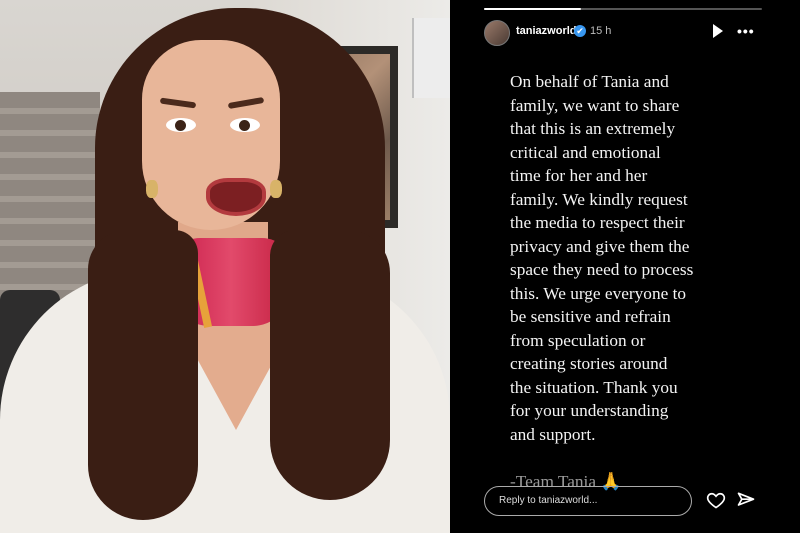 The width and height of the screenshot is (800, 533). I want to click on hair-left-side, so click(143, 375).